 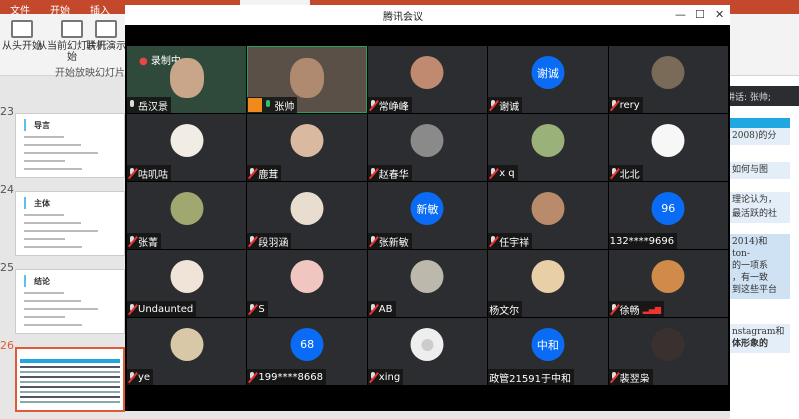 What do you see at coordinates (634, 379) in the screenshot?
I see `participant-name: 裴翌枭` at bounding box center [634, 379].